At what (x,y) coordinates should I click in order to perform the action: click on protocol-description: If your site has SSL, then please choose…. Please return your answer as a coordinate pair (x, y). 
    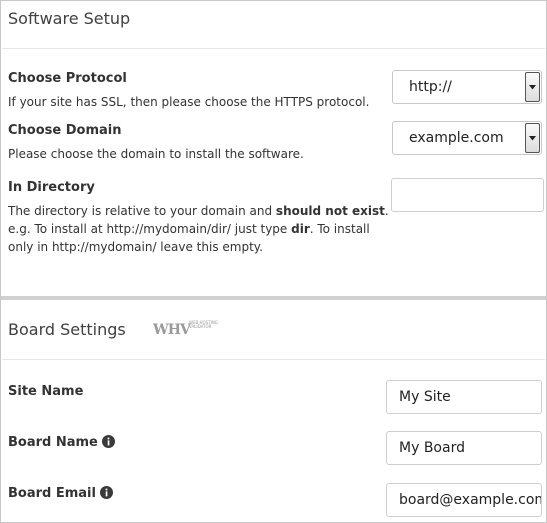
    Looking at the image, I should click on (189, 102).